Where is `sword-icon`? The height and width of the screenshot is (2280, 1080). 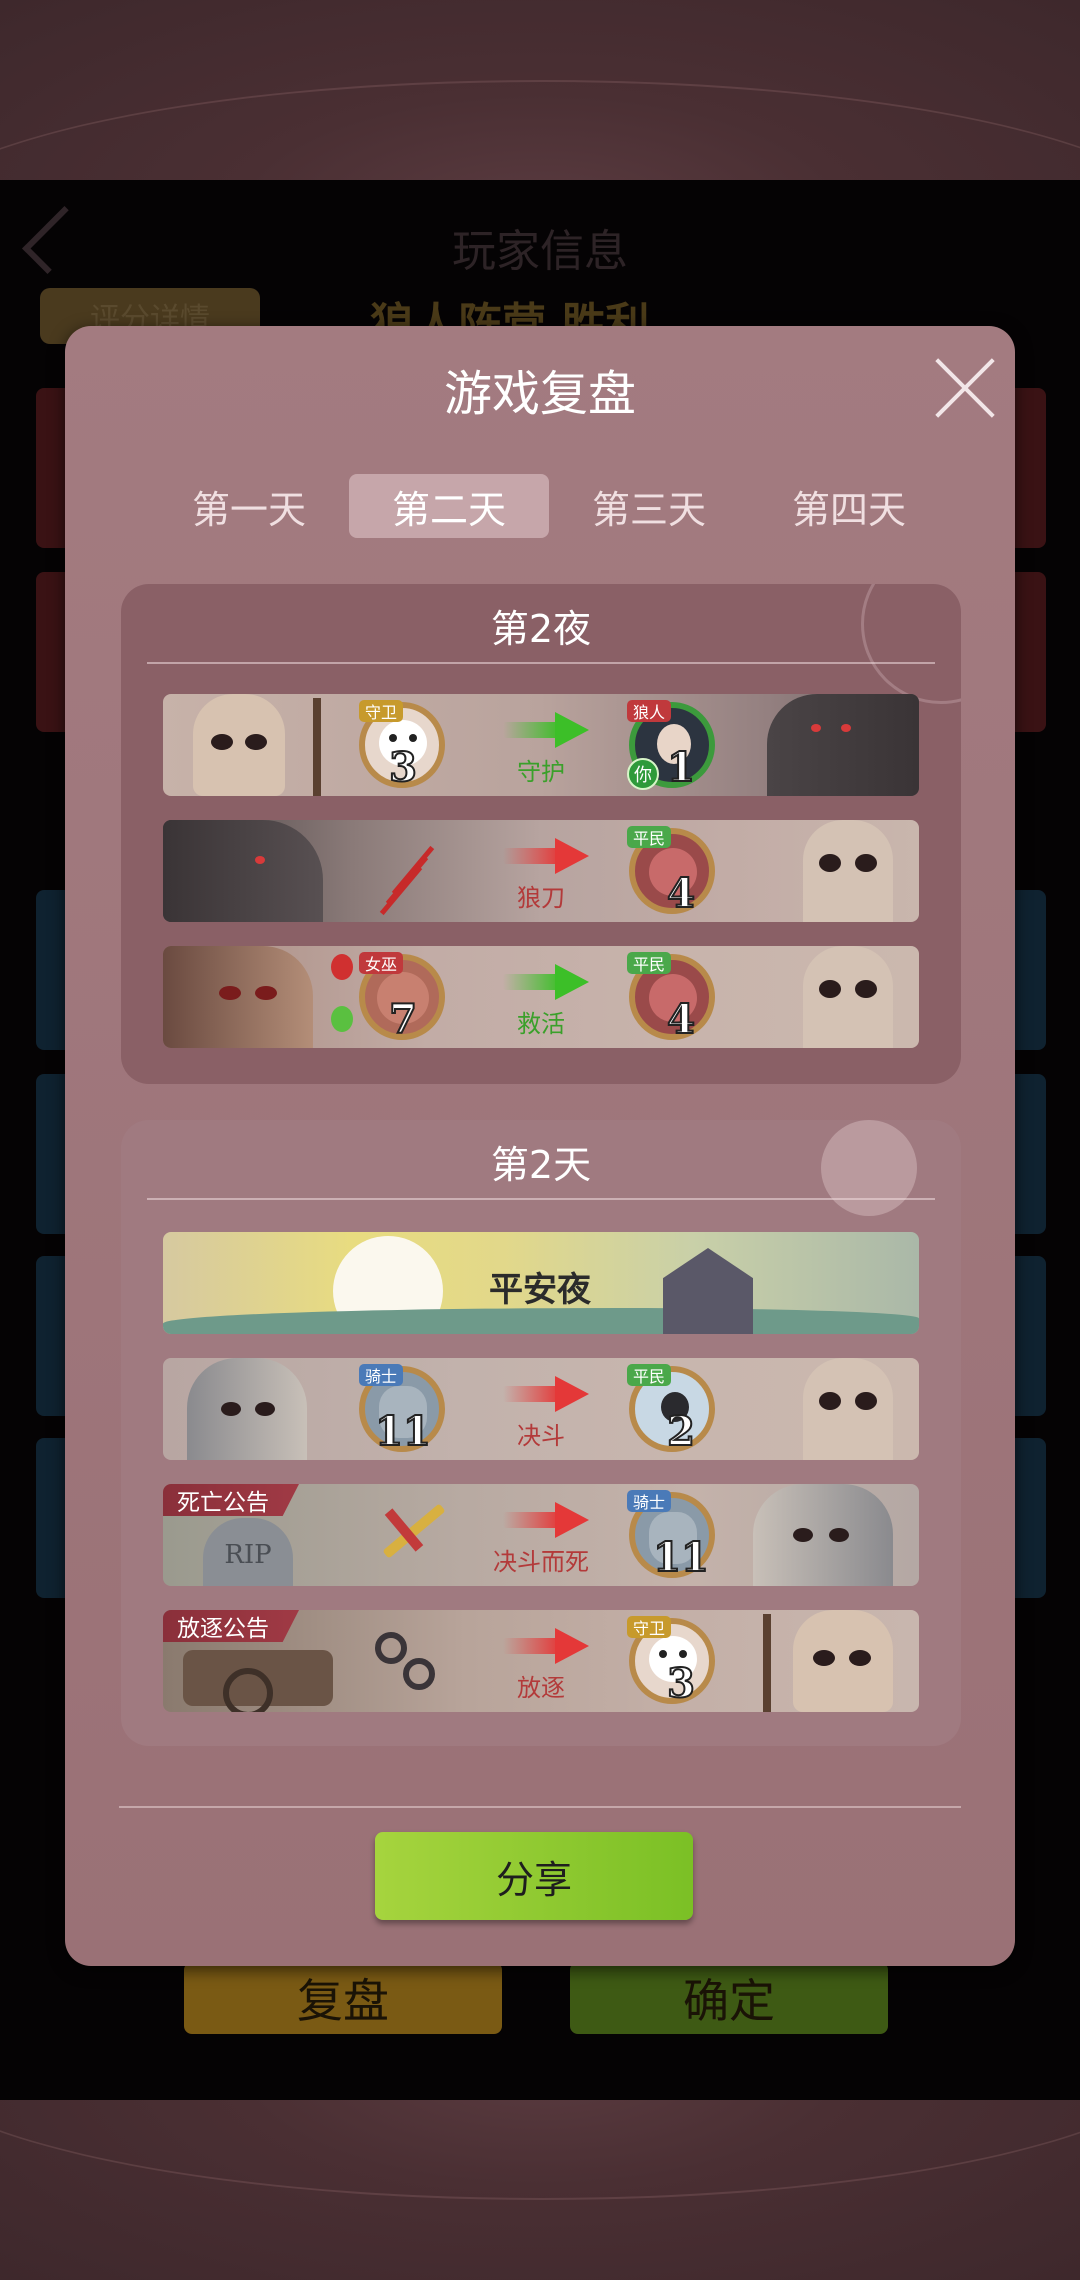 sword-icon is located at coordinates (409, 1531).